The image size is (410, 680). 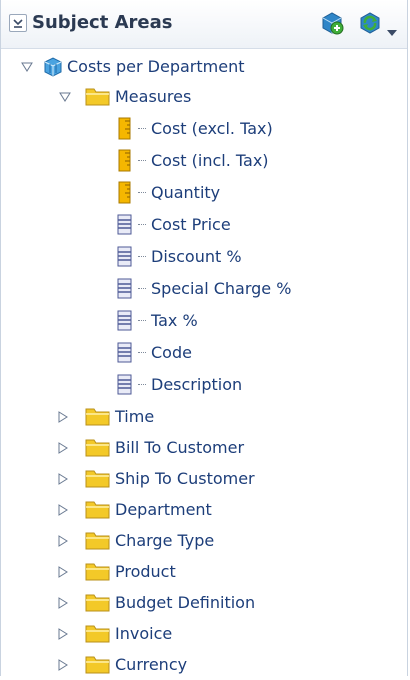 What do you see at coordinates (174, 320) in the screenshot?
I see `tree-leaf-label: Tax %` at bounding box center [174, 320].